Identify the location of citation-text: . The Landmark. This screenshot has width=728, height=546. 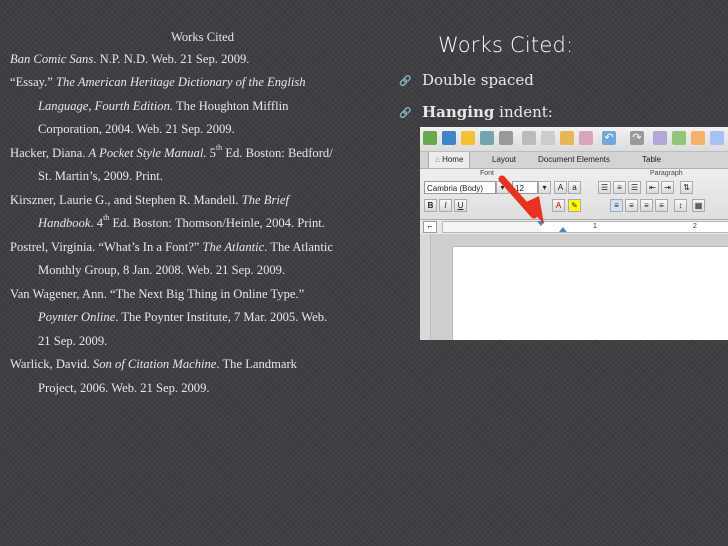
(256, 364).